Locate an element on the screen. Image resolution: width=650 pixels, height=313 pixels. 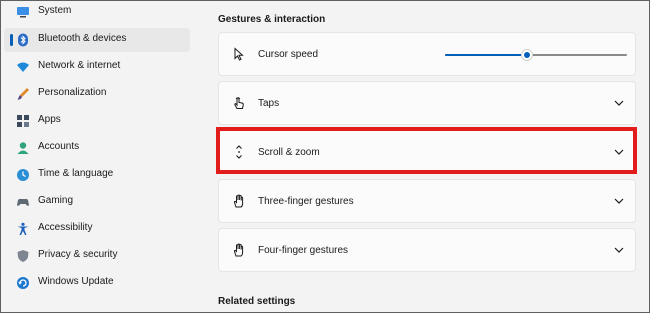
card-label: Cursor speed is located at coordinates (288, 54).